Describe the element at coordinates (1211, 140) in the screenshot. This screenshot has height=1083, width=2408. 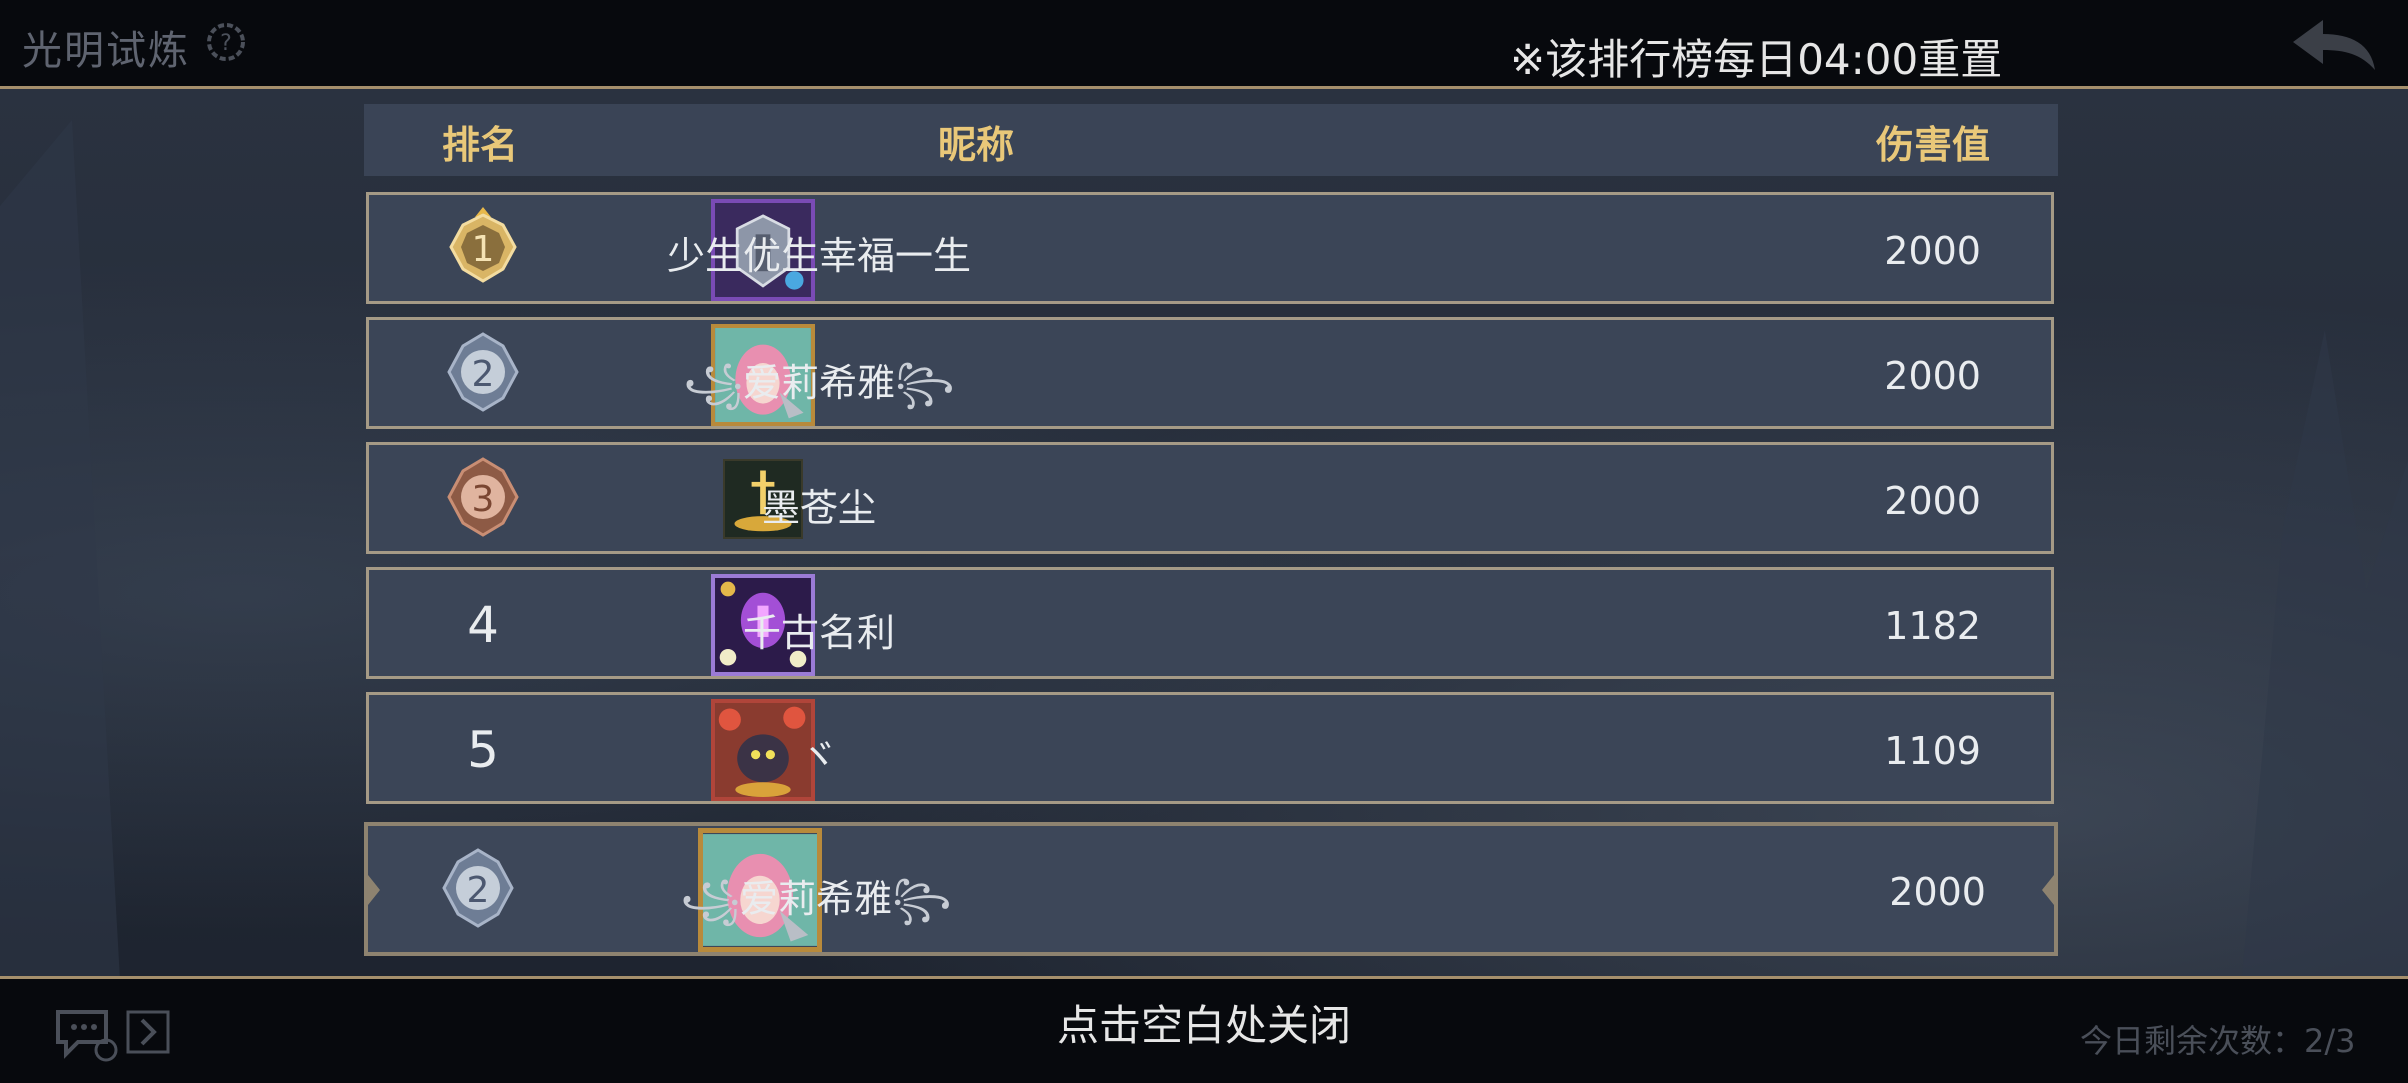
I see `table-header: 排名 昵称 伤害值` at that location.